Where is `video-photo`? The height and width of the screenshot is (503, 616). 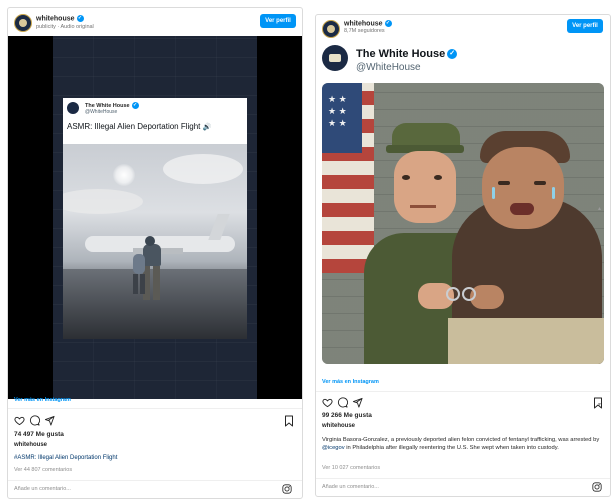 video-photo is located at coordinates (155, 241).